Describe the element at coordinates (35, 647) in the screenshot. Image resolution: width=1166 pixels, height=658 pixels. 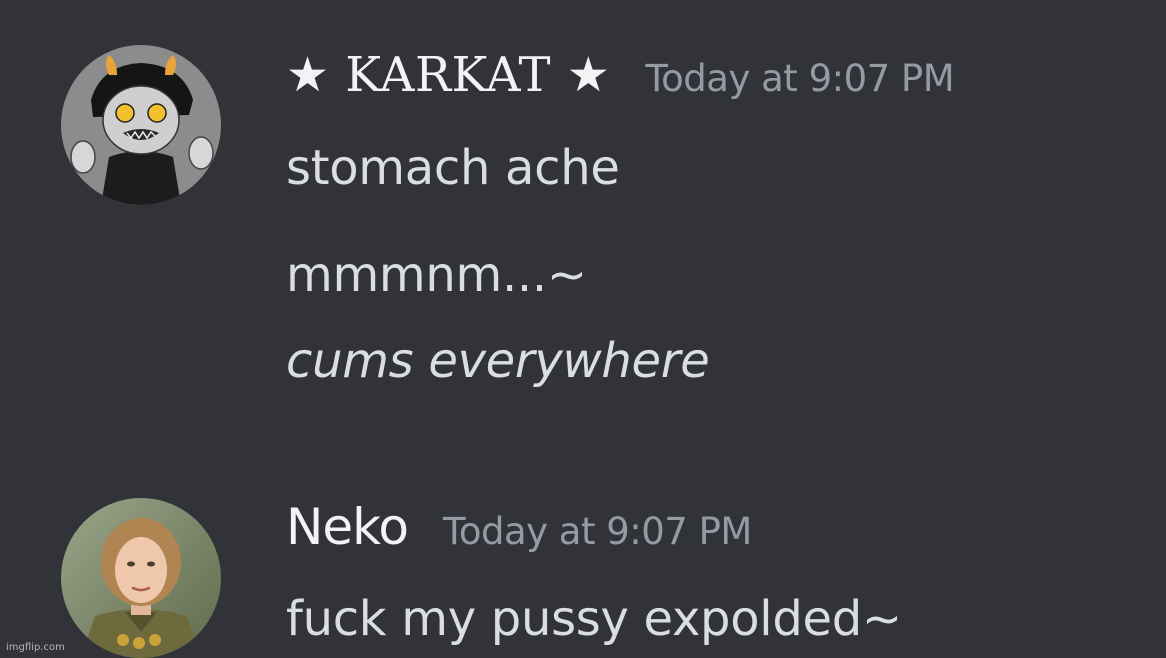
I see `watermark: imgflip.com` at that location.